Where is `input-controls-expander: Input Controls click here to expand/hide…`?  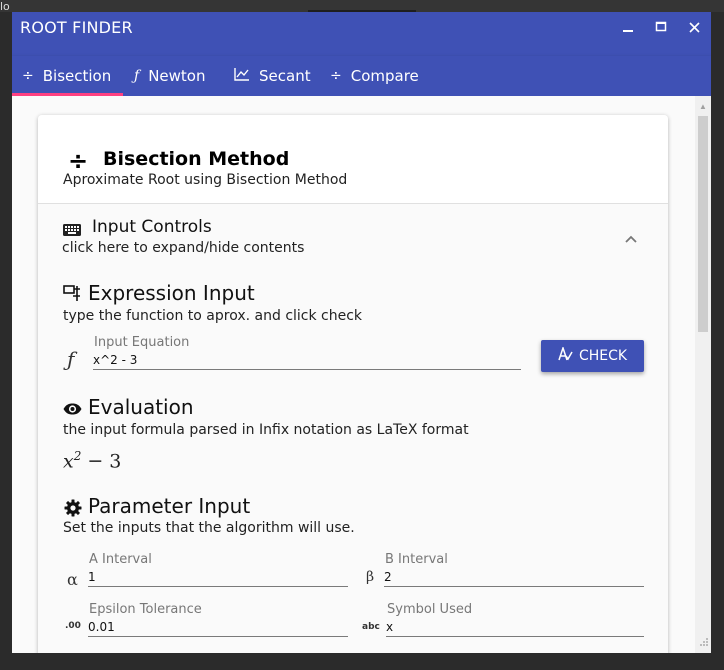
input-controls-expander: Input Controls click here to expand/hide… is located at coordinates (353, 237).